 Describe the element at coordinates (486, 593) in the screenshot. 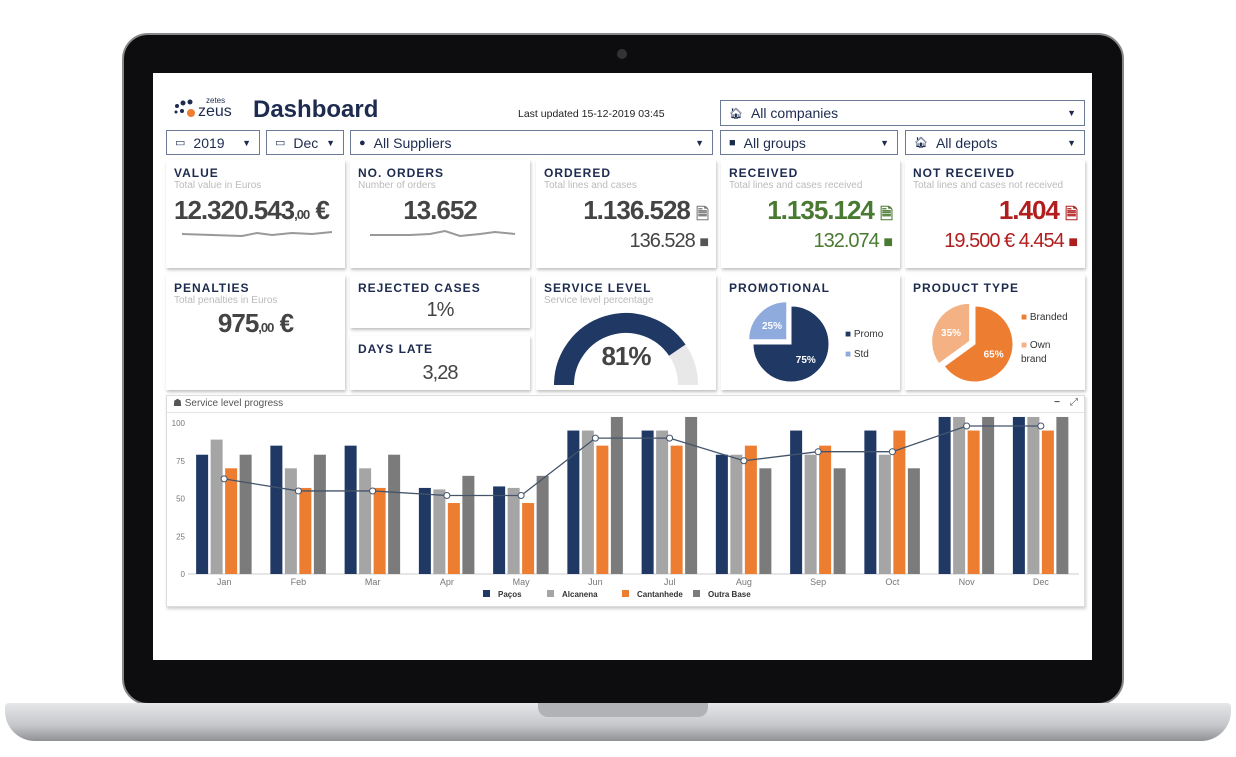

I see `legend-swatch` at that location.